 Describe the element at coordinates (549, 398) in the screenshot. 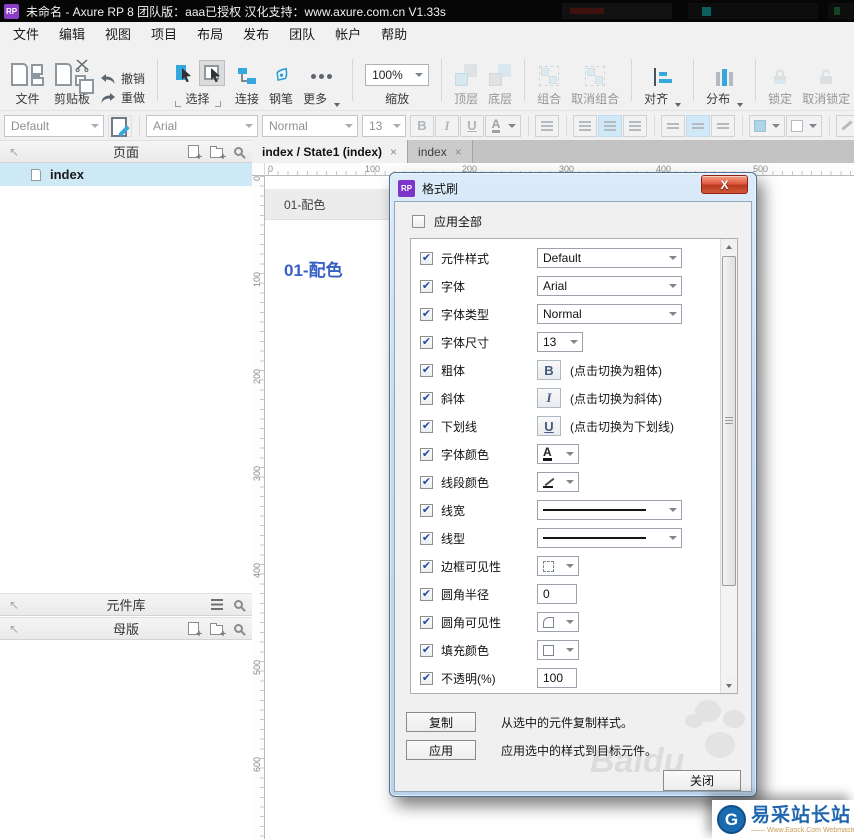

I see `italic-toggle-button: I` at that location.